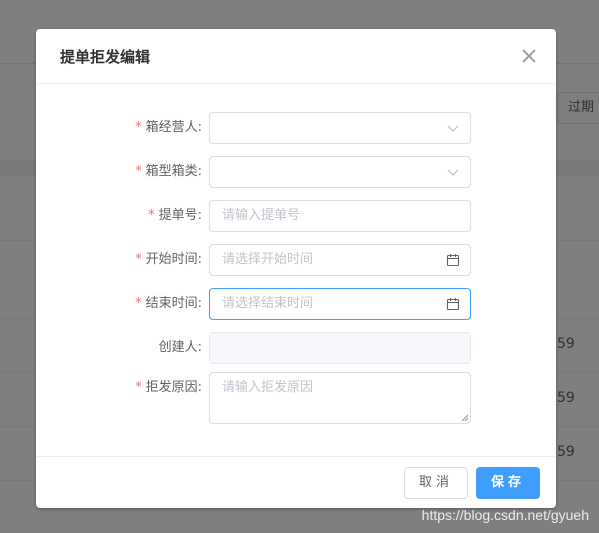 The image size is (599, 533). What do you see at coordinates (340, 398) in the screenshot?
I see `reject-reason-textarea: 请输入拒发原因` at bounding box center [340, 398].